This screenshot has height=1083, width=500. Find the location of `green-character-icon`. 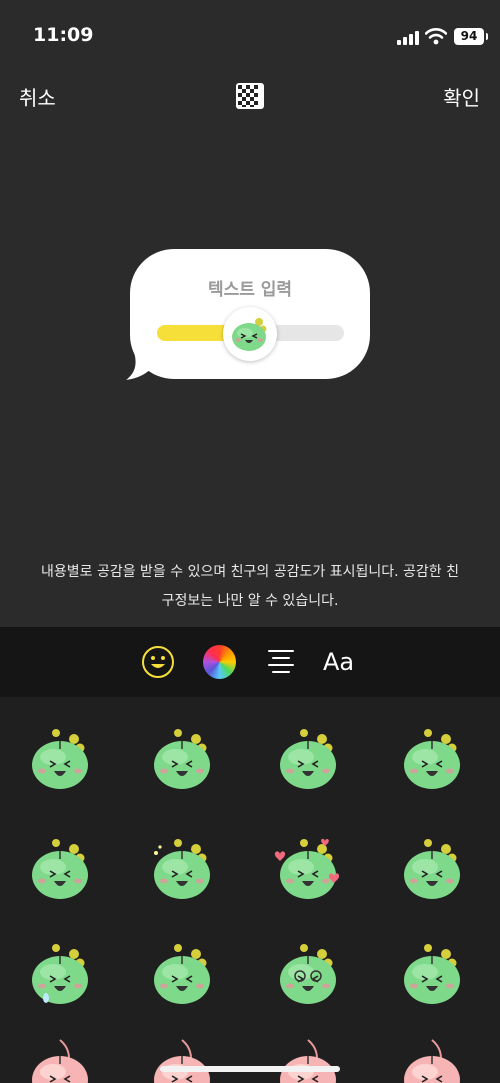

green-character-icon is located at coordinates (249, 334).